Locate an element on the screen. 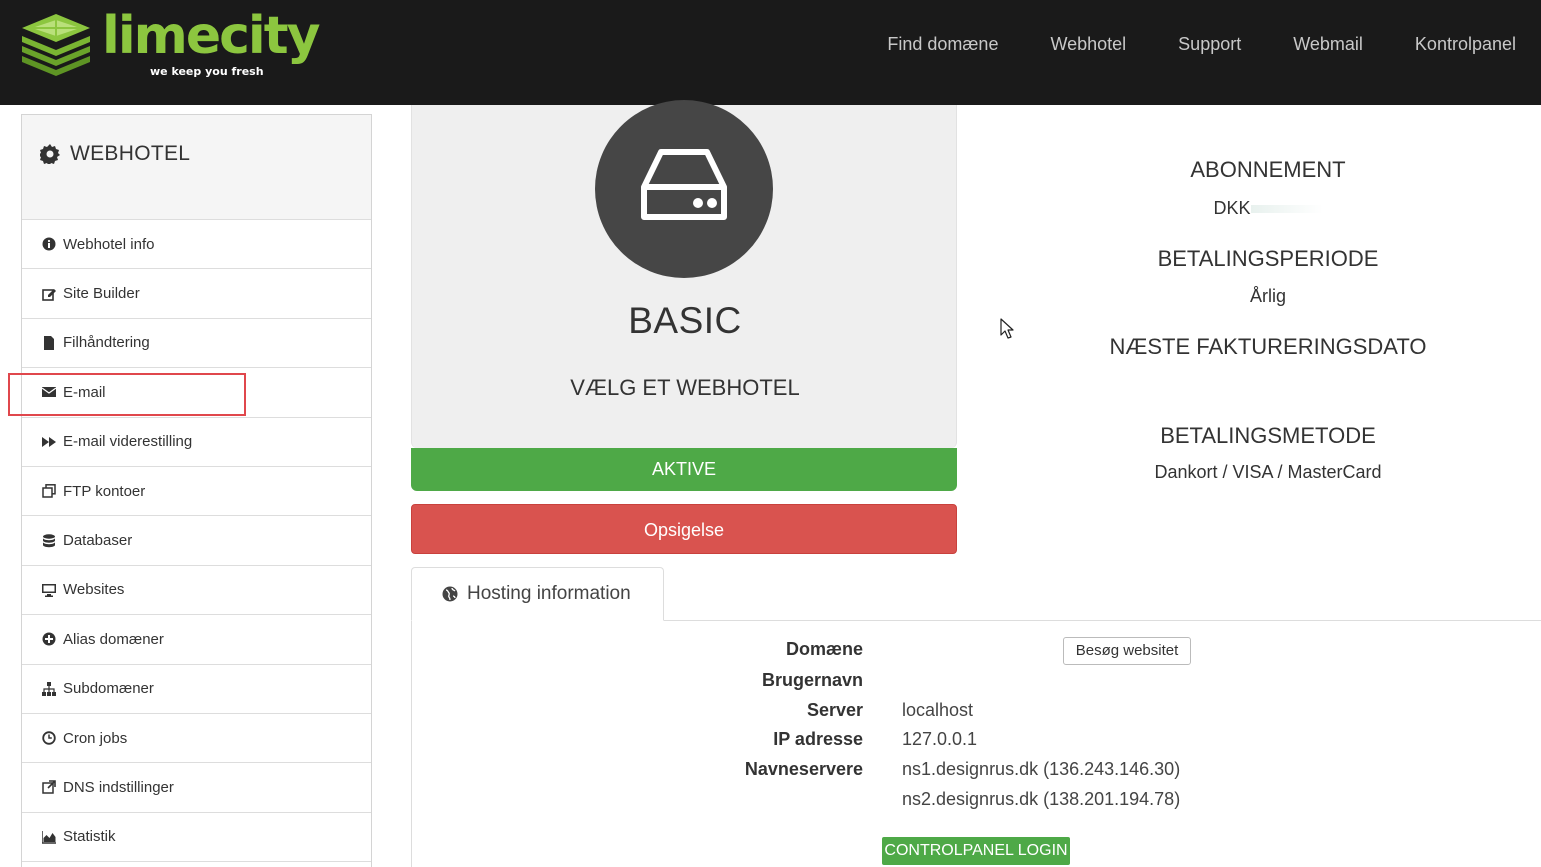 Image resolution: width=1541 pixels, height=867 pixels. sidebar-item-statistik: Statistik is located at coordinates (196, 838).